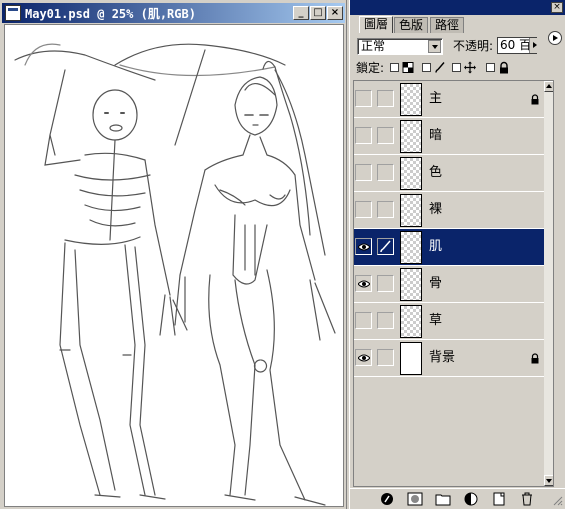  What do you see at coordinates (436, 209) in the screenshot?
I see `layer-name: 裸` at bounding box center [436, 209].